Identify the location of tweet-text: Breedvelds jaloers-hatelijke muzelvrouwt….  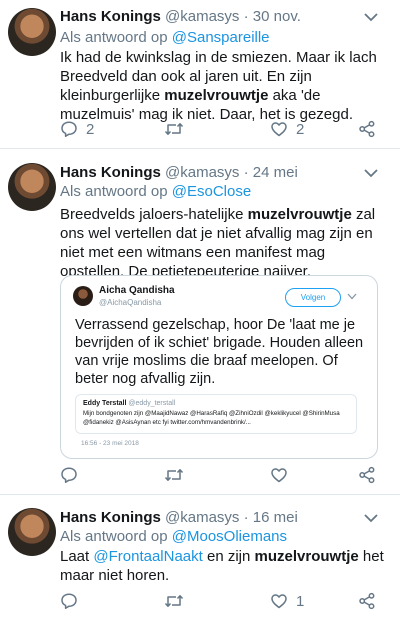
(225, 243).